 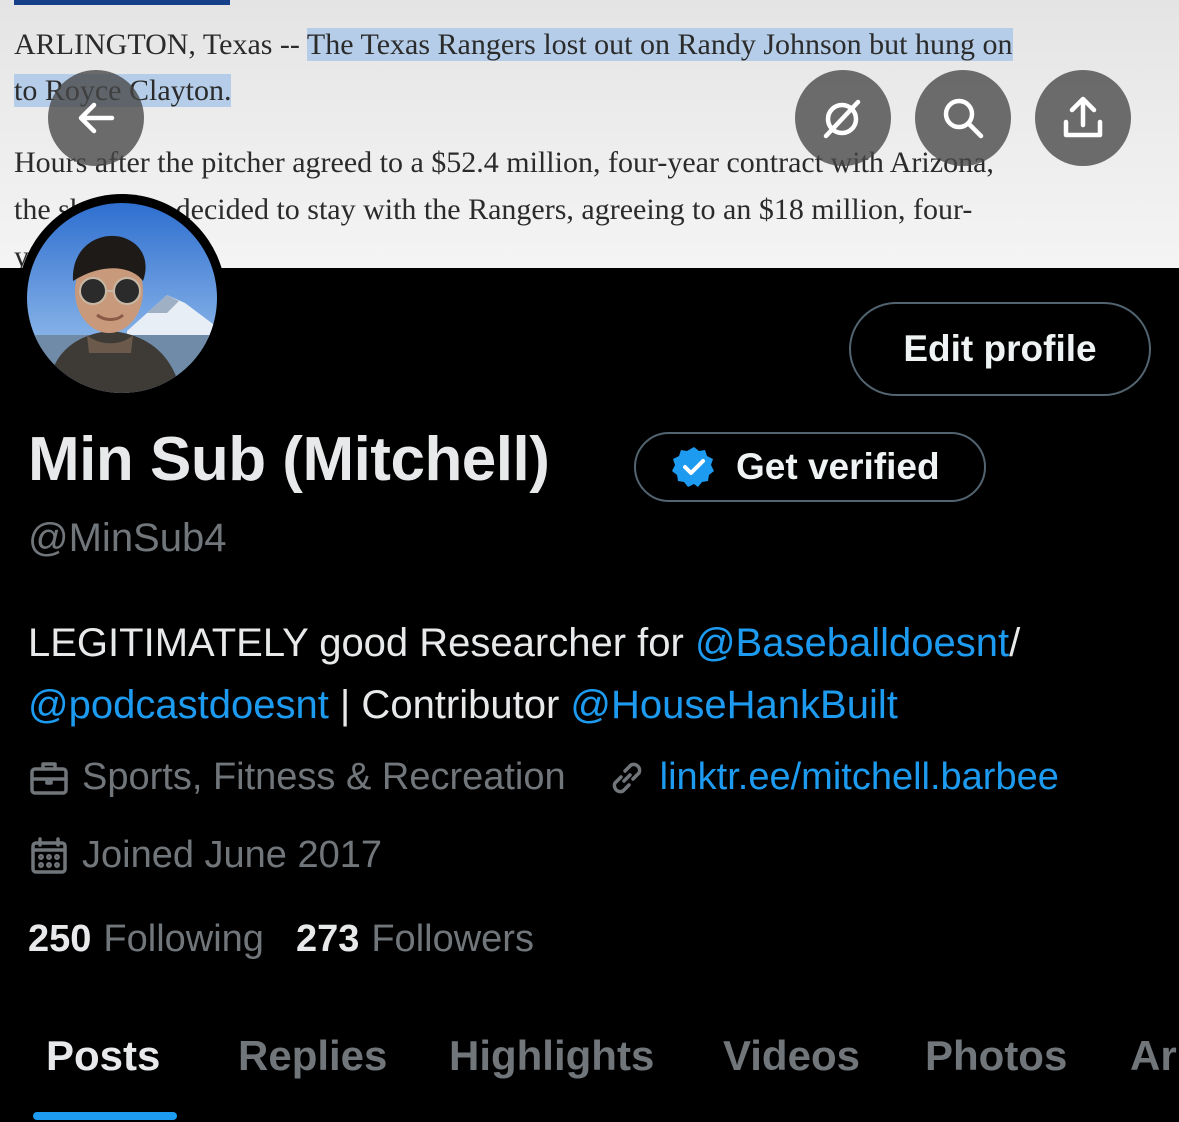 I want to click on tab-highlights: Highlights, so click(x=551, y=1056).